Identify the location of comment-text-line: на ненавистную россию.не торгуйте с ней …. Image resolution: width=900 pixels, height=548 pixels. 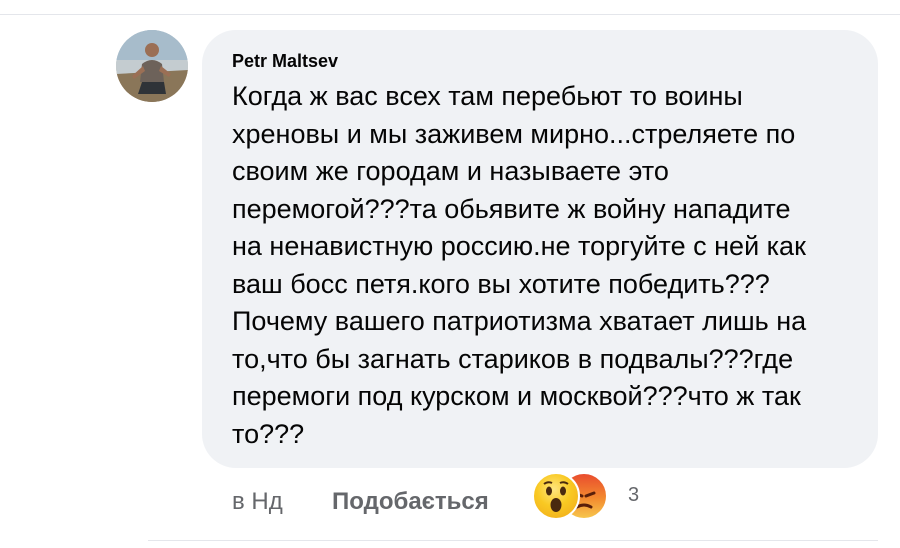
(519, 246).